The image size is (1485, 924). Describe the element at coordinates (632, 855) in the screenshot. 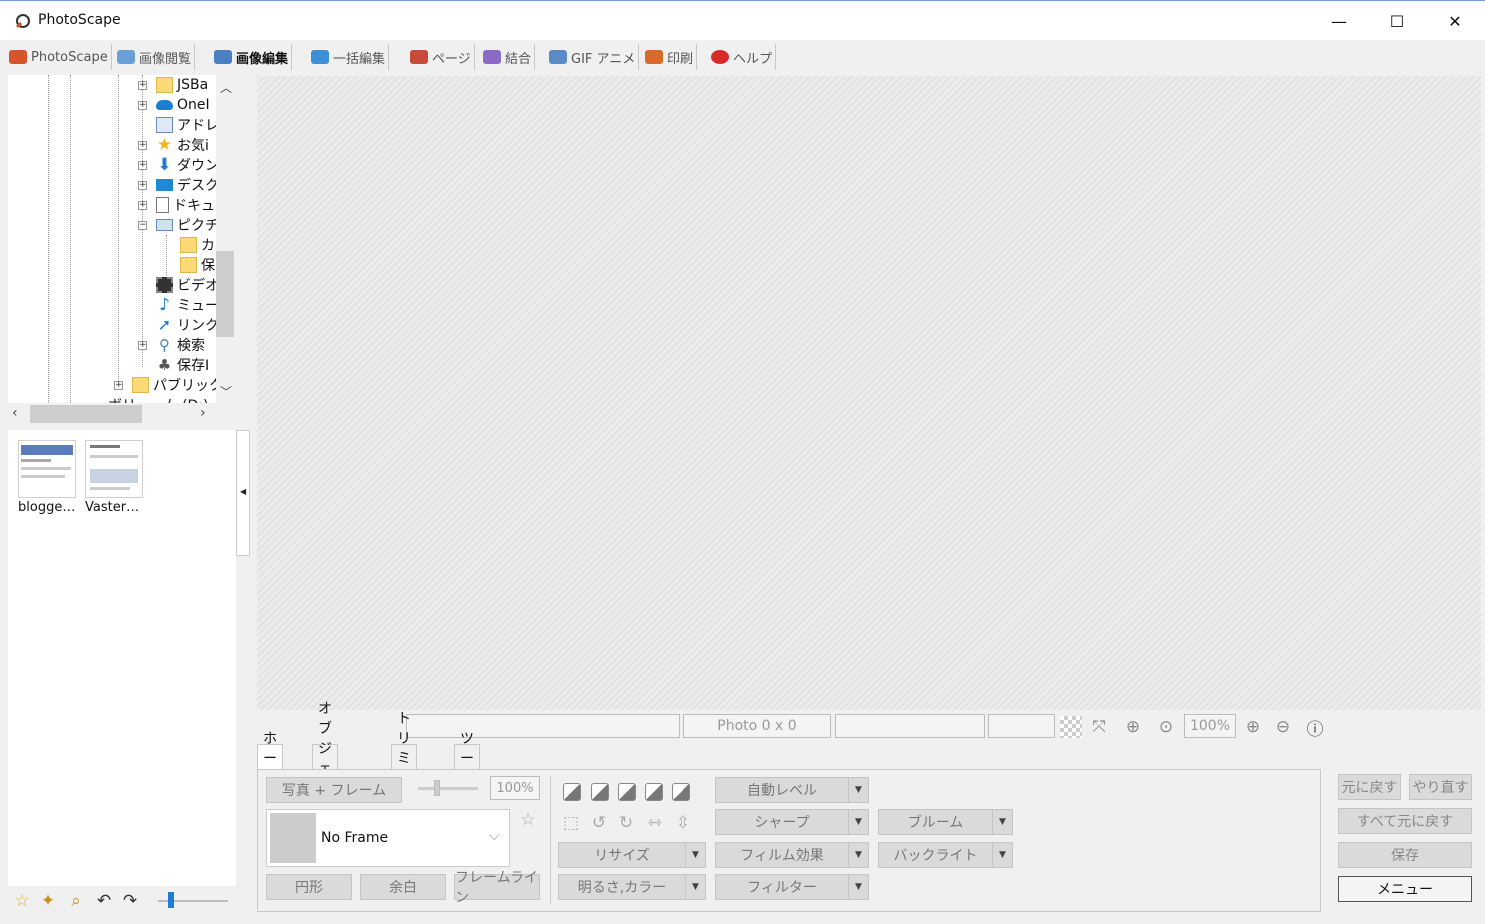

I see `resize-button: リサイズ ▼` at that location.